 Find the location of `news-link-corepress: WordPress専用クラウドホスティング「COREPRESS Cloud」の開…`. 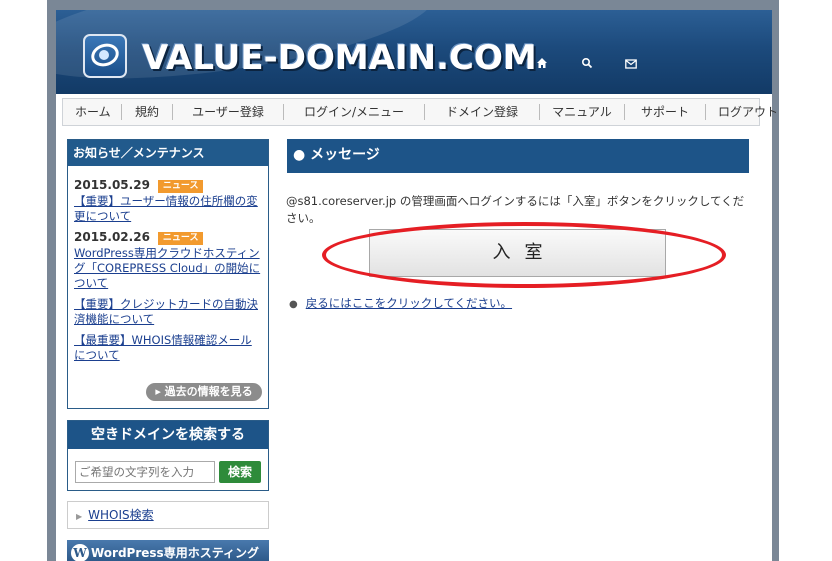

news-link-corepress: WordPress専用クラウドホスティング「COREPRESS Cloud」の開… is located at coordinates (168, 268).